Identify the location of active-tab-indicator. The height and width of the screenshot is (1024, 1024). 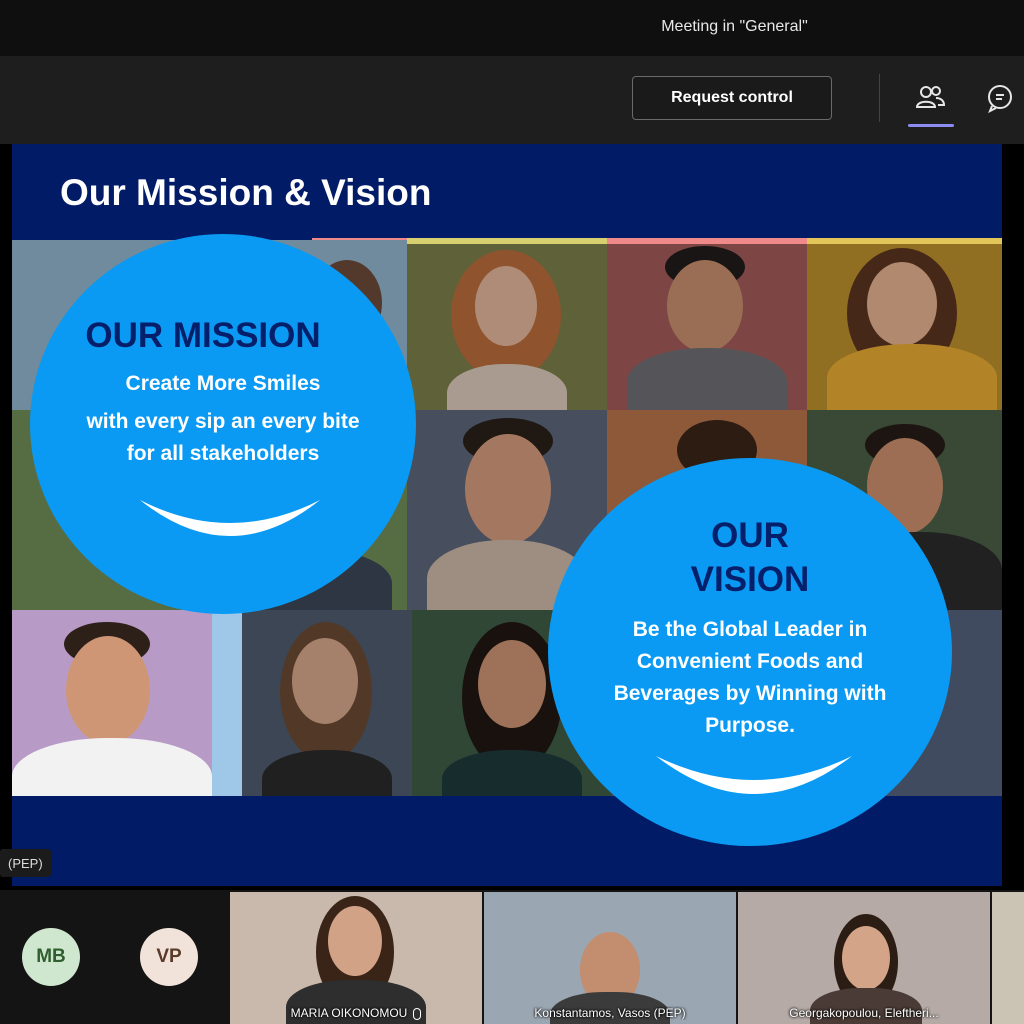
(931, 125).